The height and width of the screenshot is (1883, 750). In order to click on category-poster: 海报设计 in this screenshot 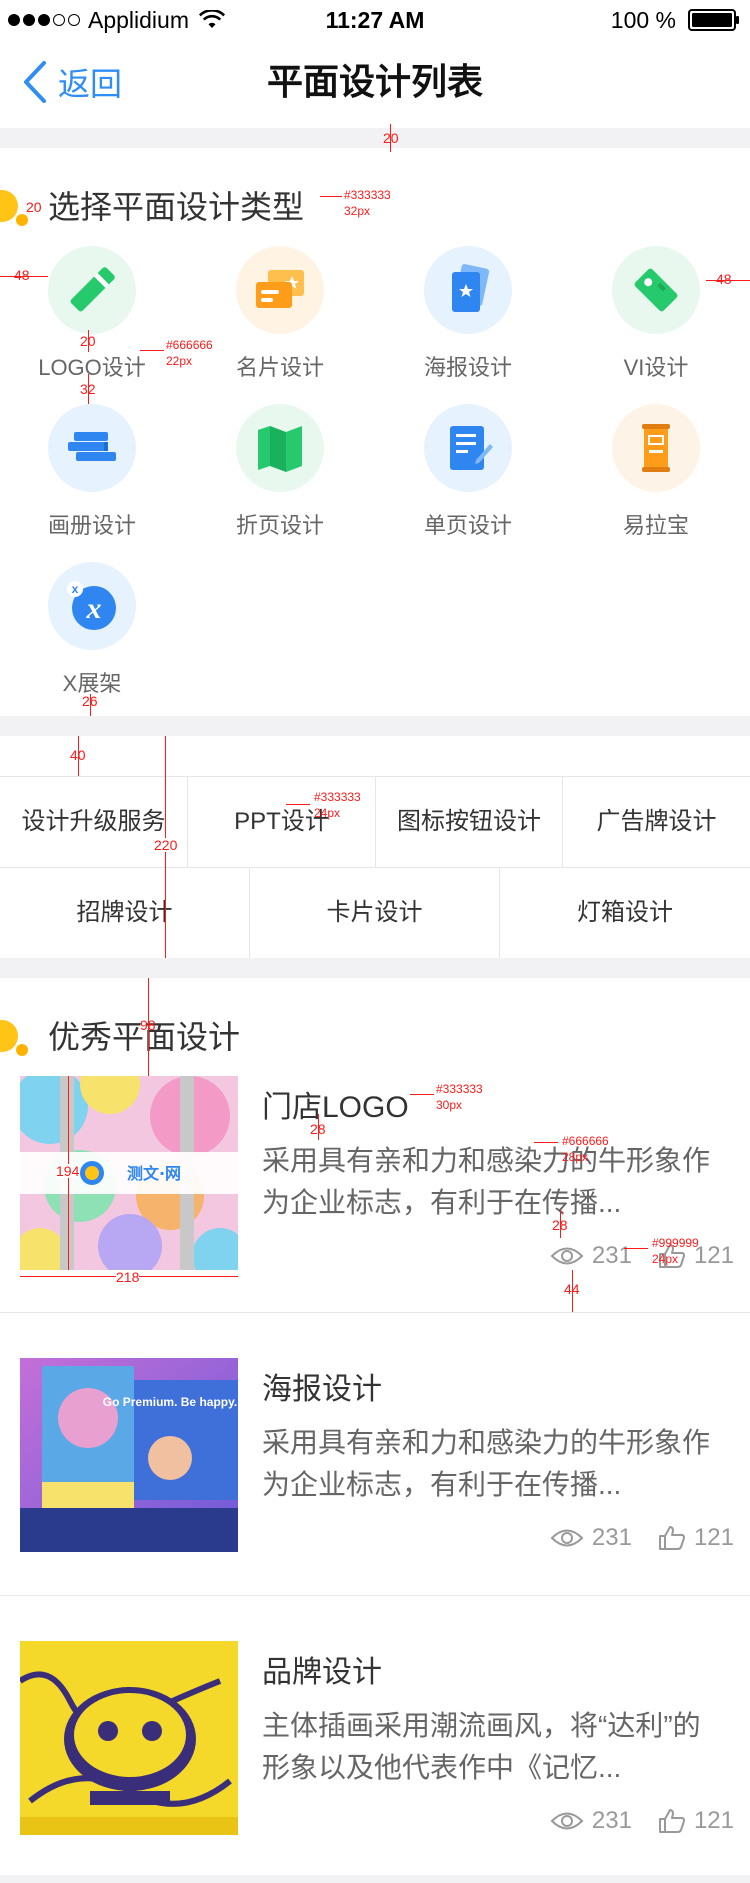, I will do `click(470, 321)`.